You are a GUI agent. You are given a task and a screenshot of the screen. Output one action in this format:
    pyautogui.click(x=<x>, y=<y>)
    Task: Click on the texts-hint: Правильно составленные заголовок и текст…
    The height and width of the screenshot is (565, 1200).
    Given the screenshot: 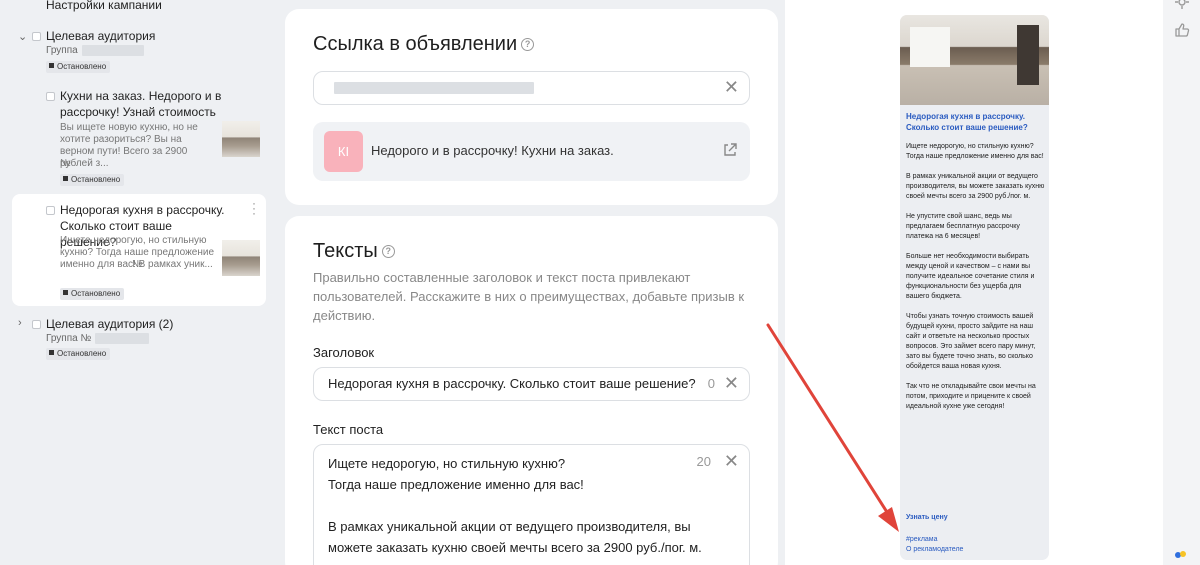 What is the action you would take?
    pyautogui.click(x=529, y=296)
    